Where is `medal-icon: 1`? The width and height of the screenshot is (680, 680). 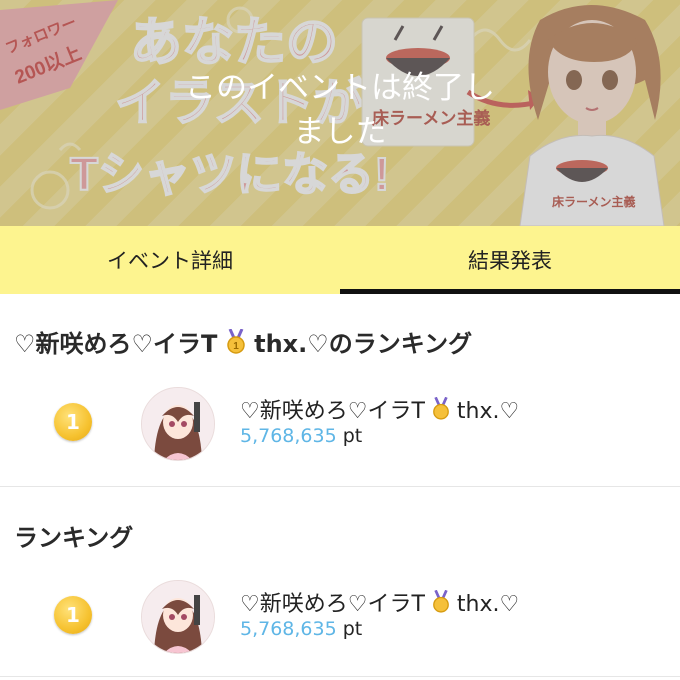 medal-icon: 1 is located at coordinates (236, 341).